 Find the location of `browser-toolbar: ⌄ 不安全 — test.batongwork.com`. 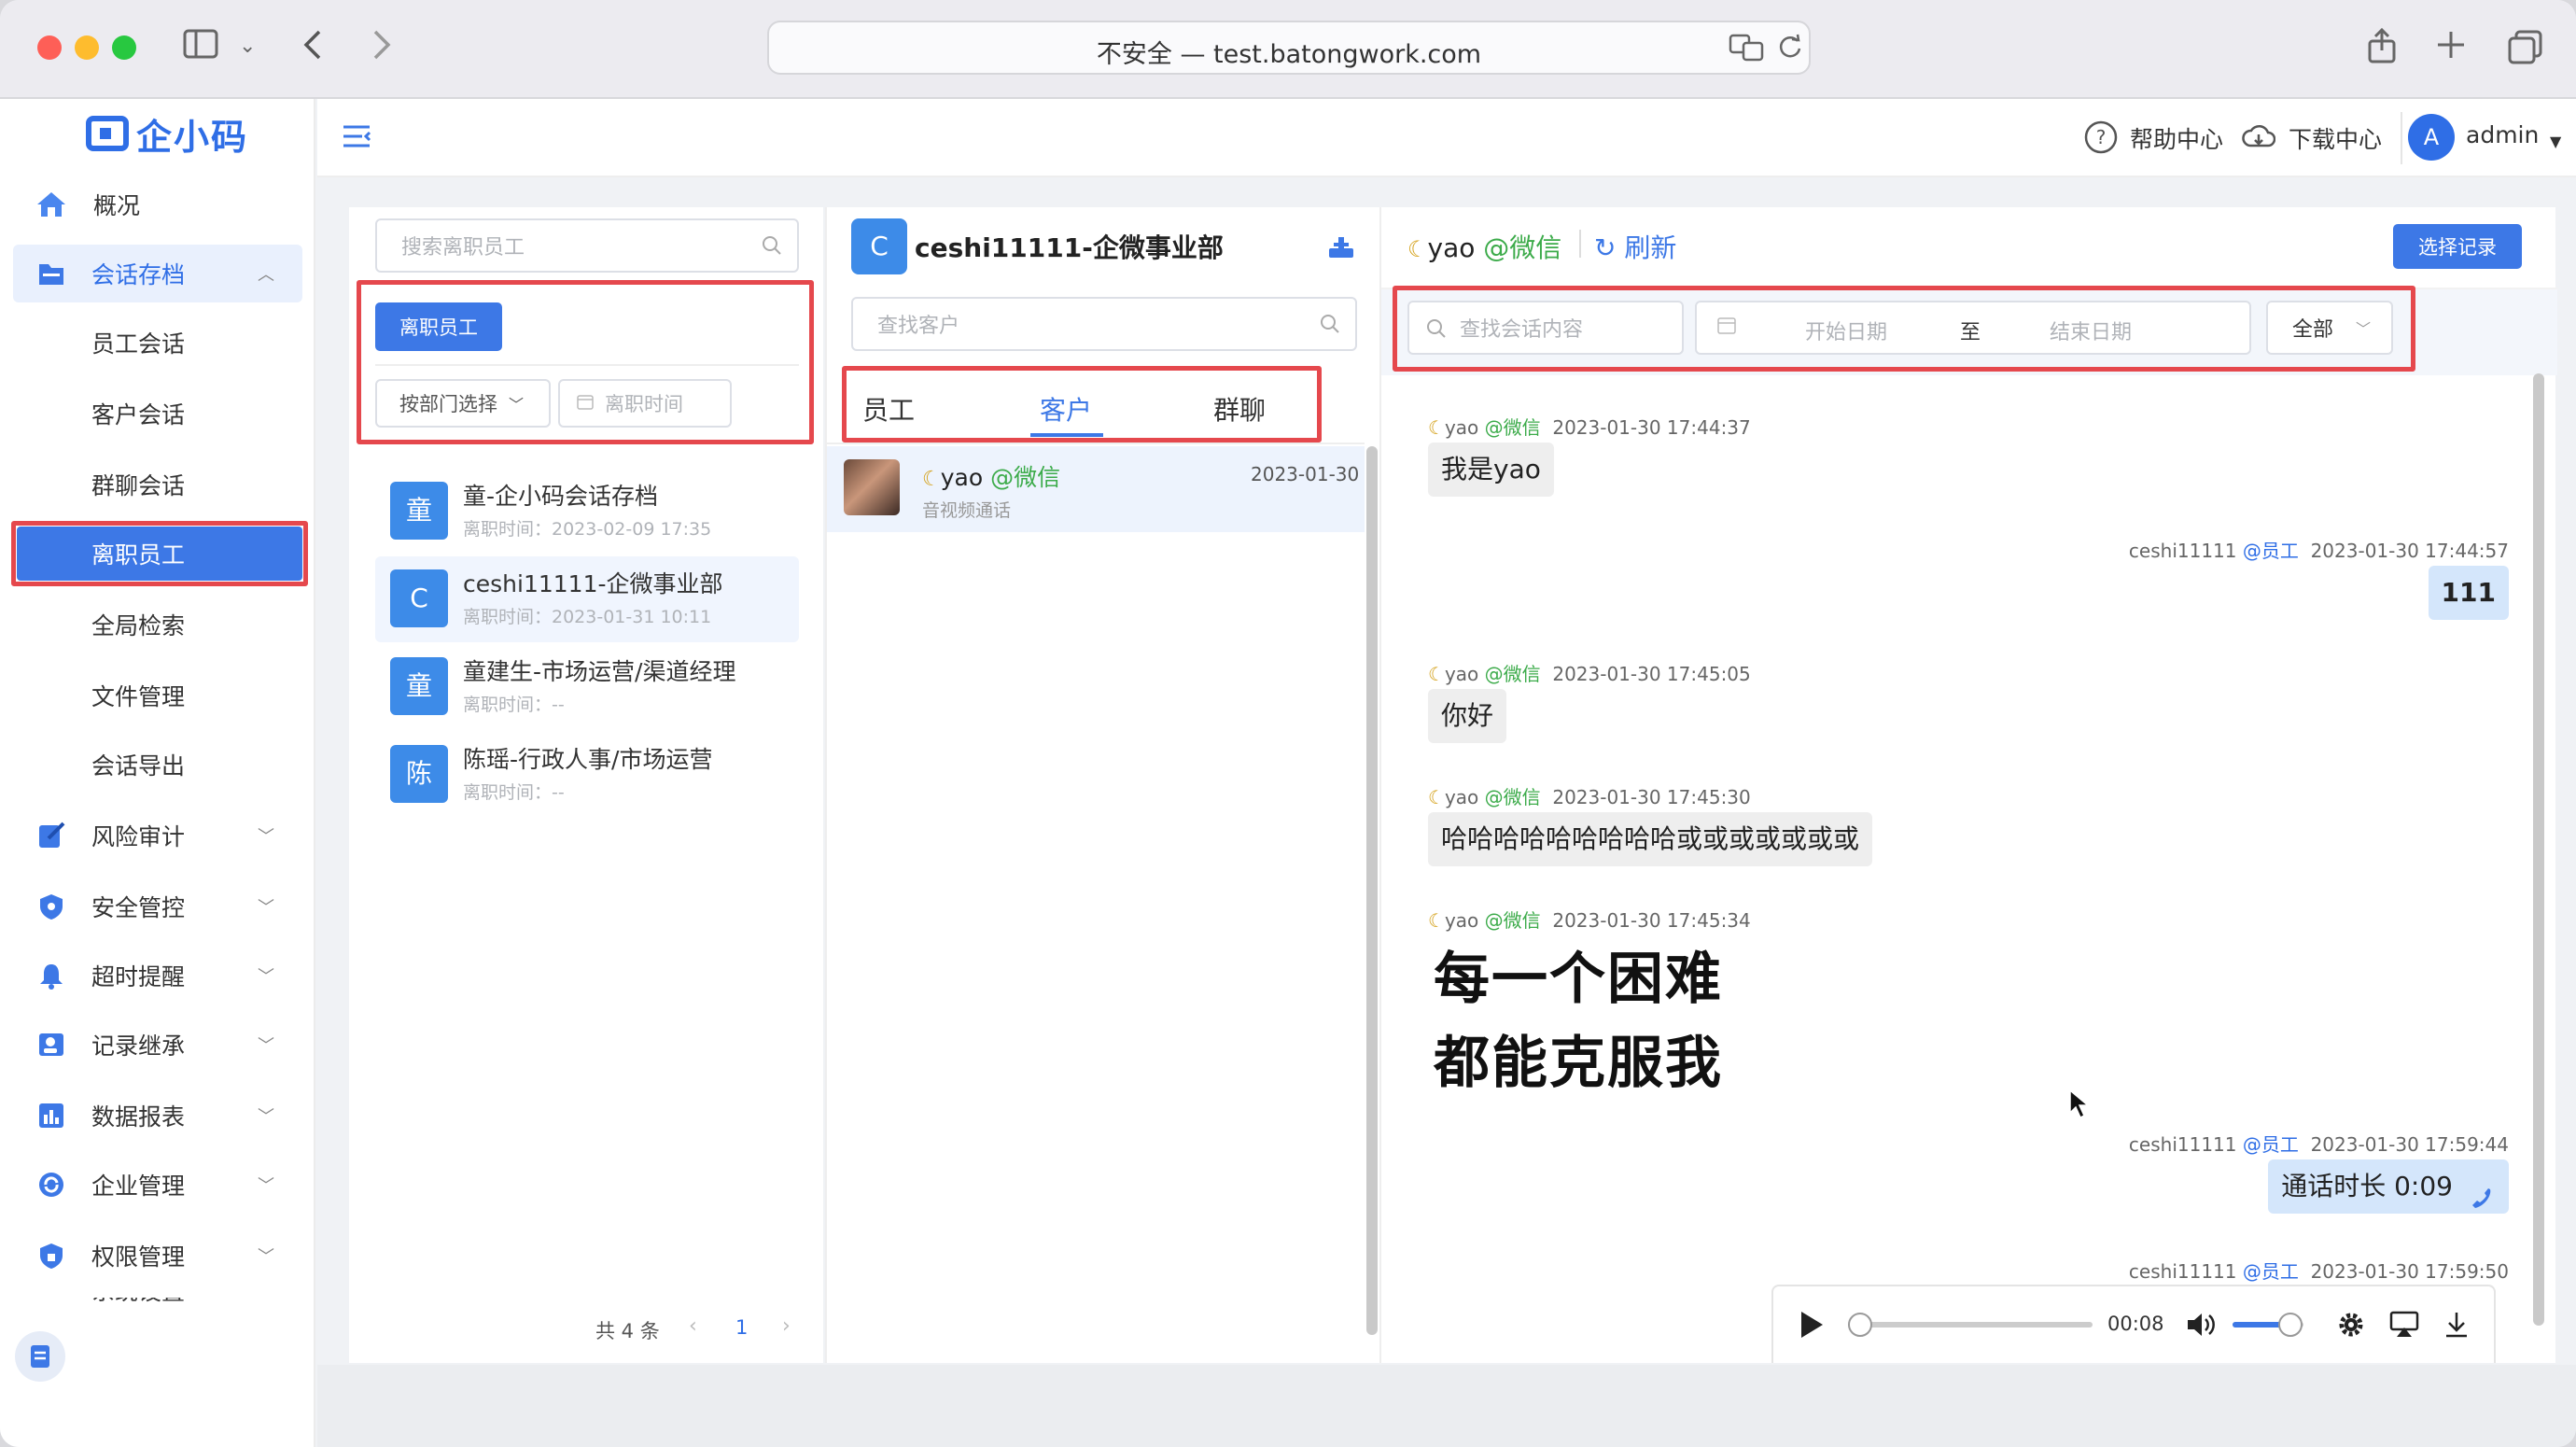

browser-toolbar: ⌄ 不安全 — test.batongwork.com is located at coordinates (1288, 50).